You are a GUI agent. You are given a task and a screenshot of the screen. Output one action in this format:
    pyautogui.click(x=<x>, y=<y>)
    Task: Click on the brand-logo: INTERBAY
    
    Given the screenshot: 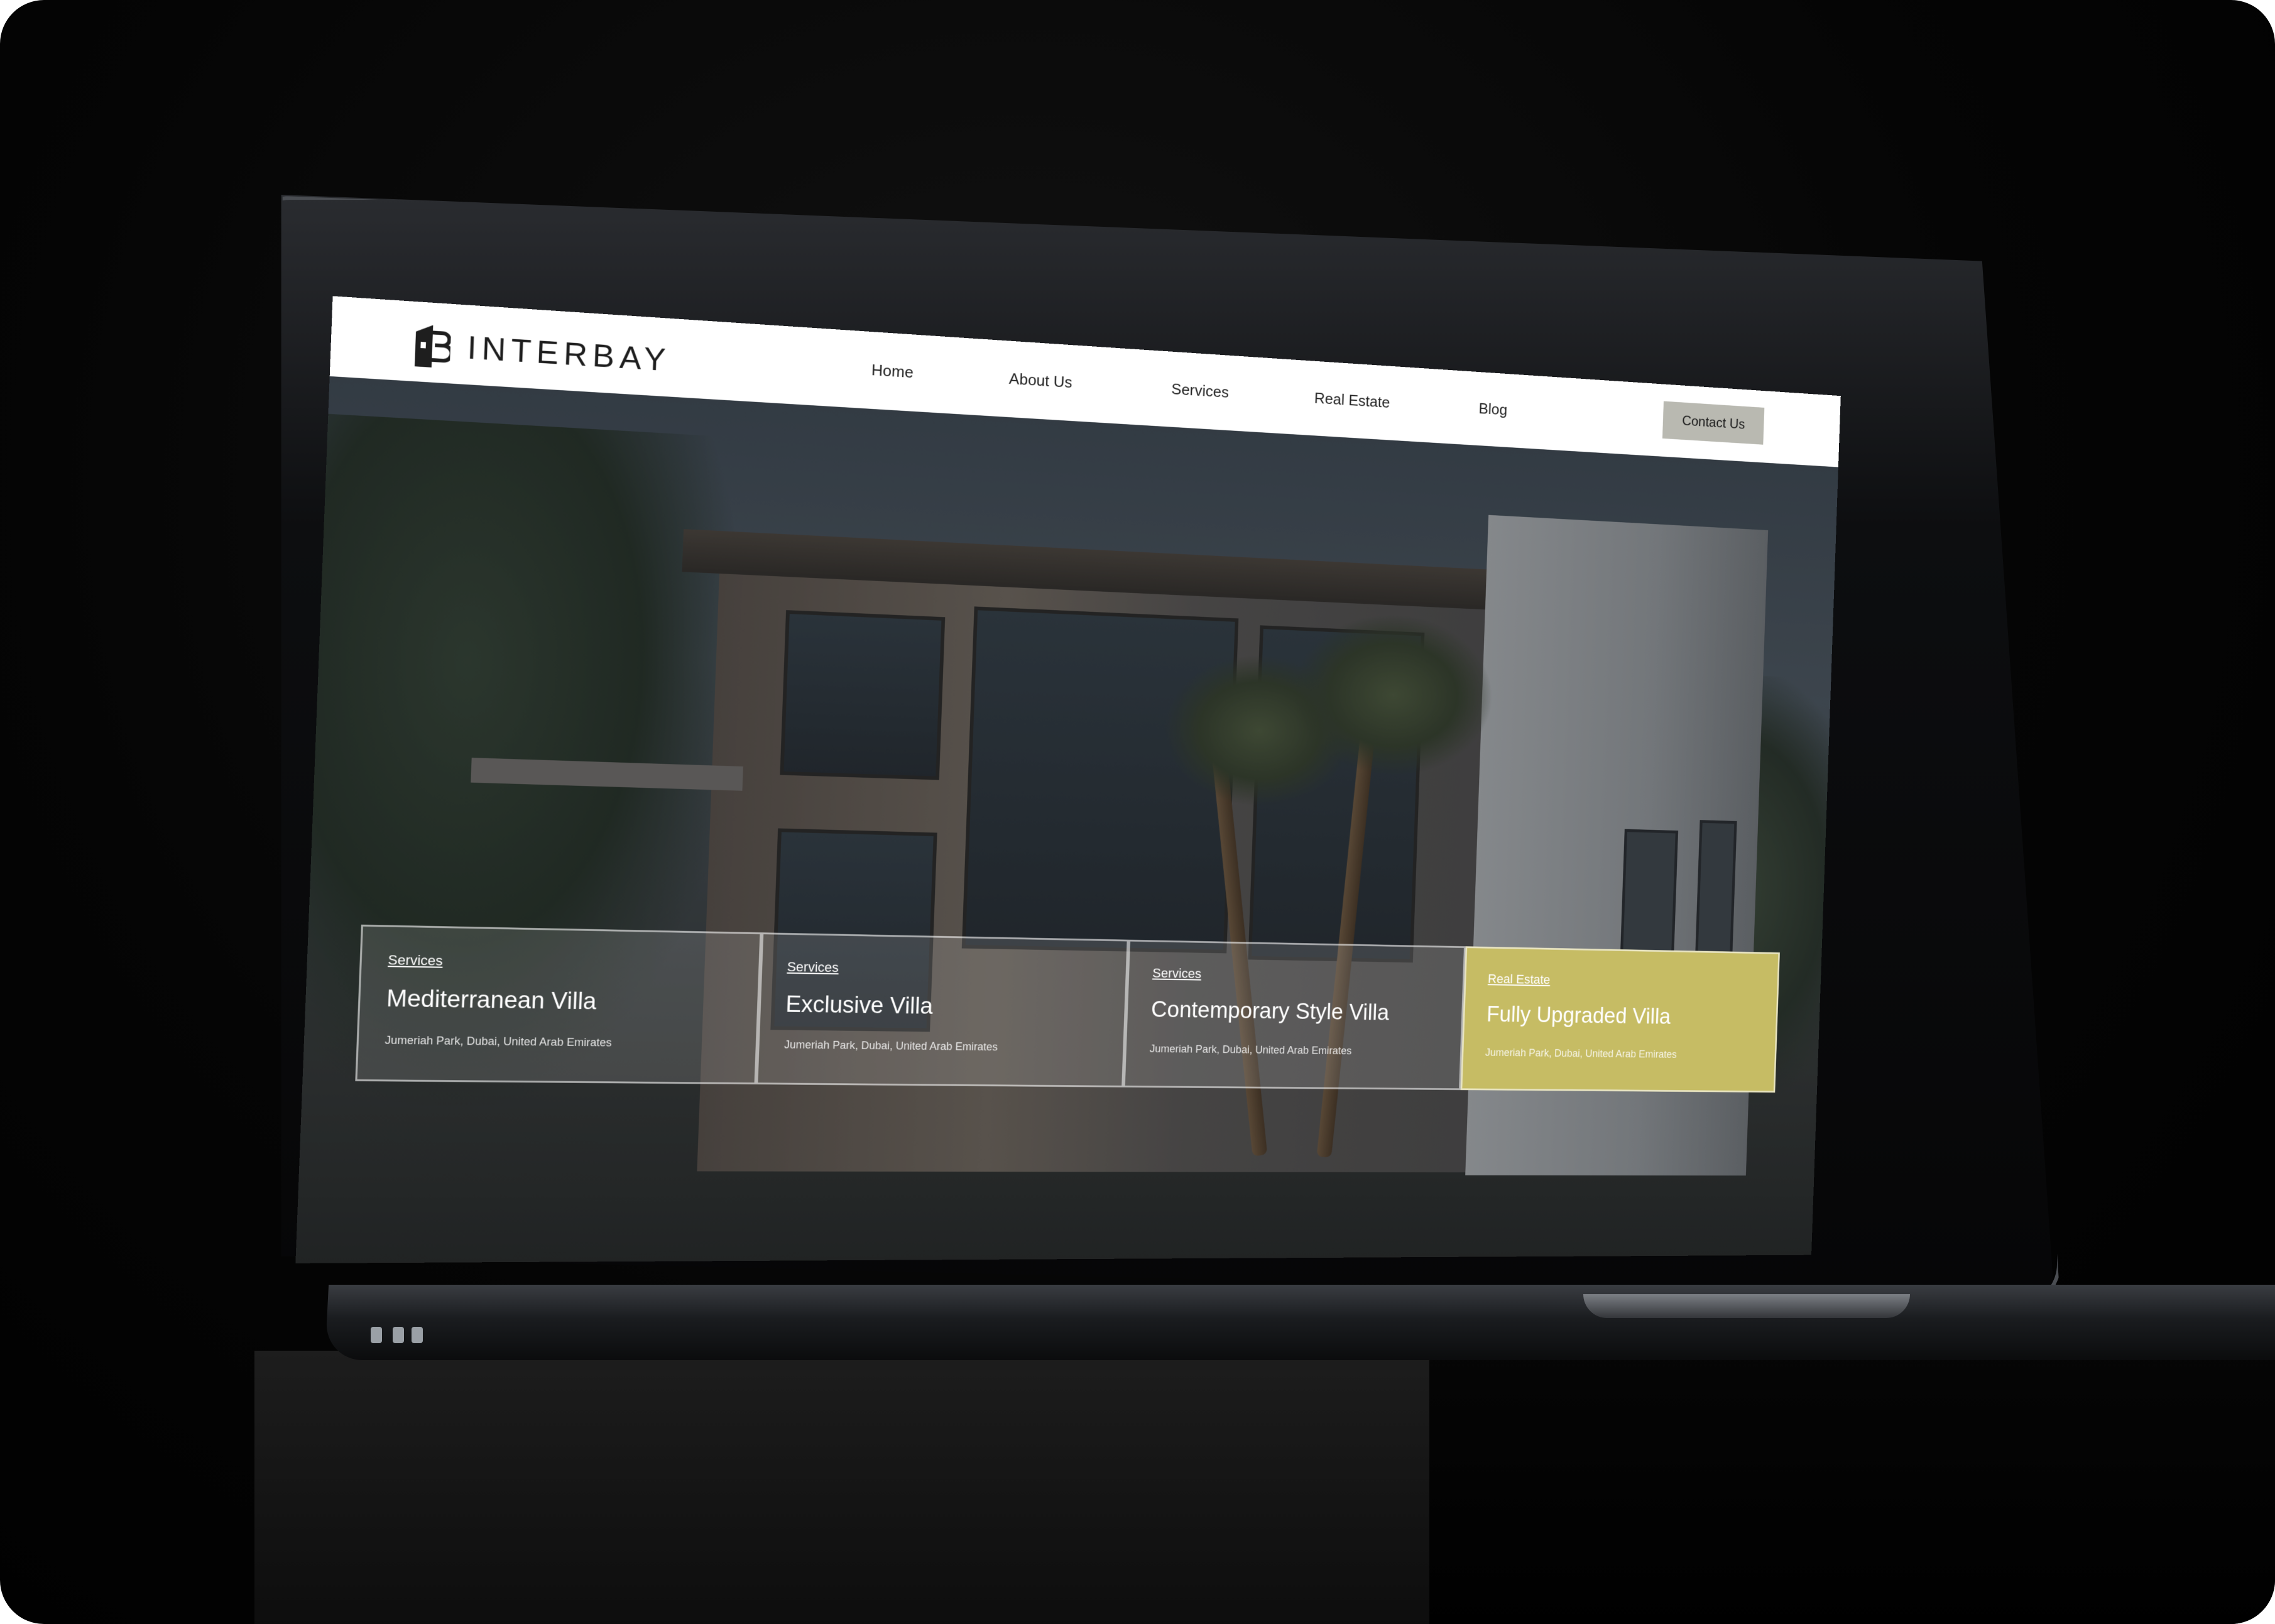 What is the action you would take?
    pyautogui.click(x=542, y=353)
    